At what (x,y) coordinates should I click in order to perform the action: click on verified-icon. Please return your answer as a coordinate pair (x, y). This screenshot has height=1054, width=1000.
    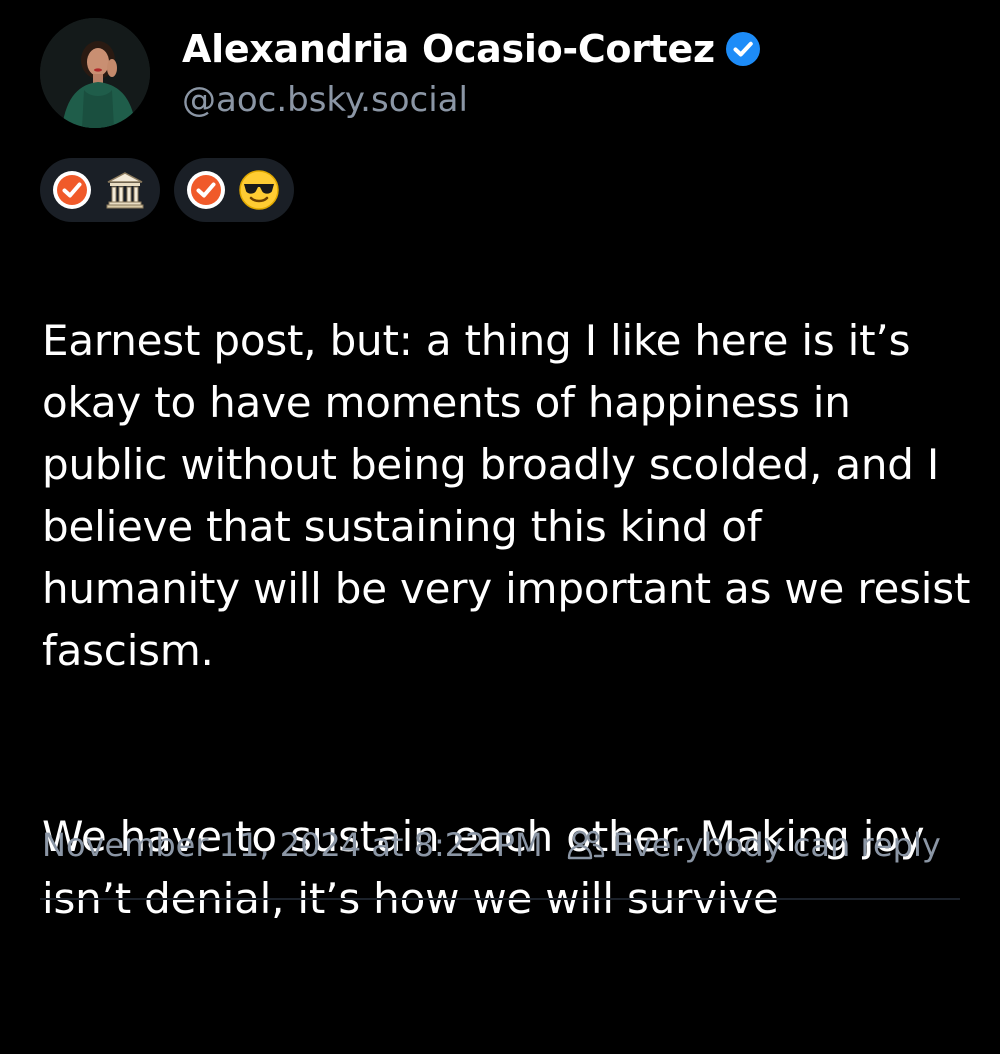
    Looking at the image, I should click on (743, 49).